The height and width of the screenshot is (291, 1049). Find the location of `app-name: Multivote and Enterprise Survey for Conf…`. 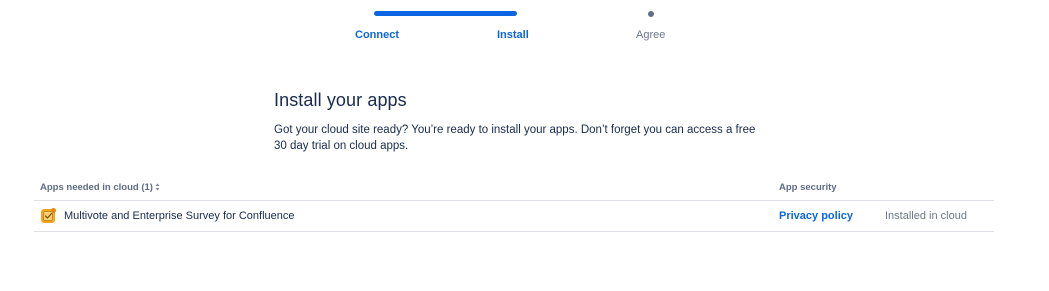

app-name: Multivote and Enterprise Survey for Conf… is located at coordinates (179, 216).